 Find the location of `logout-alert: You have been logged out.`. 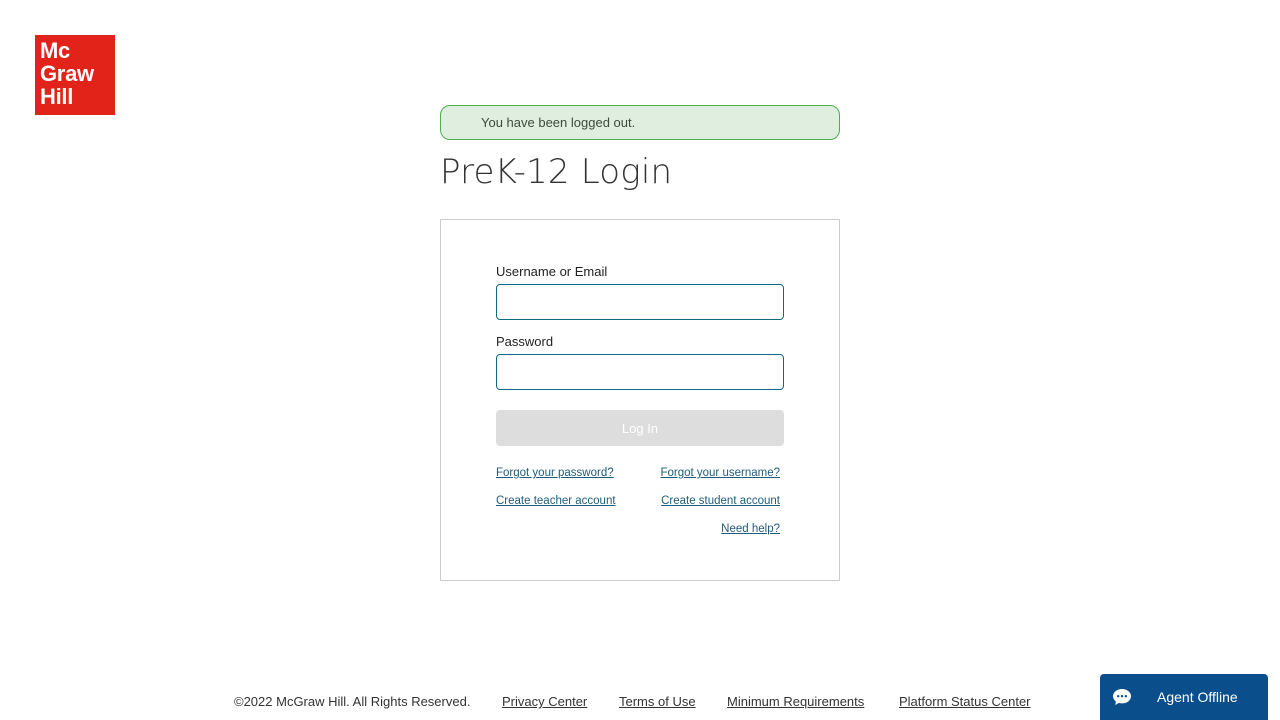

logout-alert: You have been logged out. is located at coordinates (640, 122).